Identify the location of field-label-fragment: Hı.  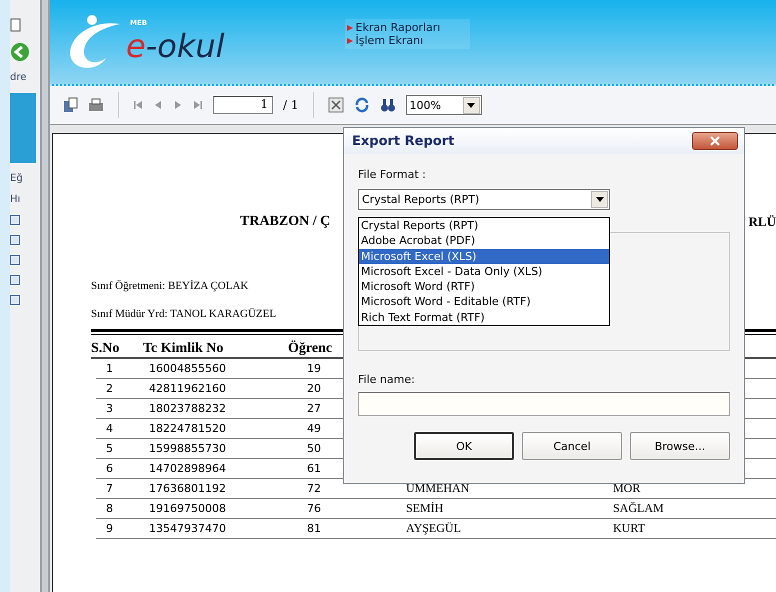
(15, 199).